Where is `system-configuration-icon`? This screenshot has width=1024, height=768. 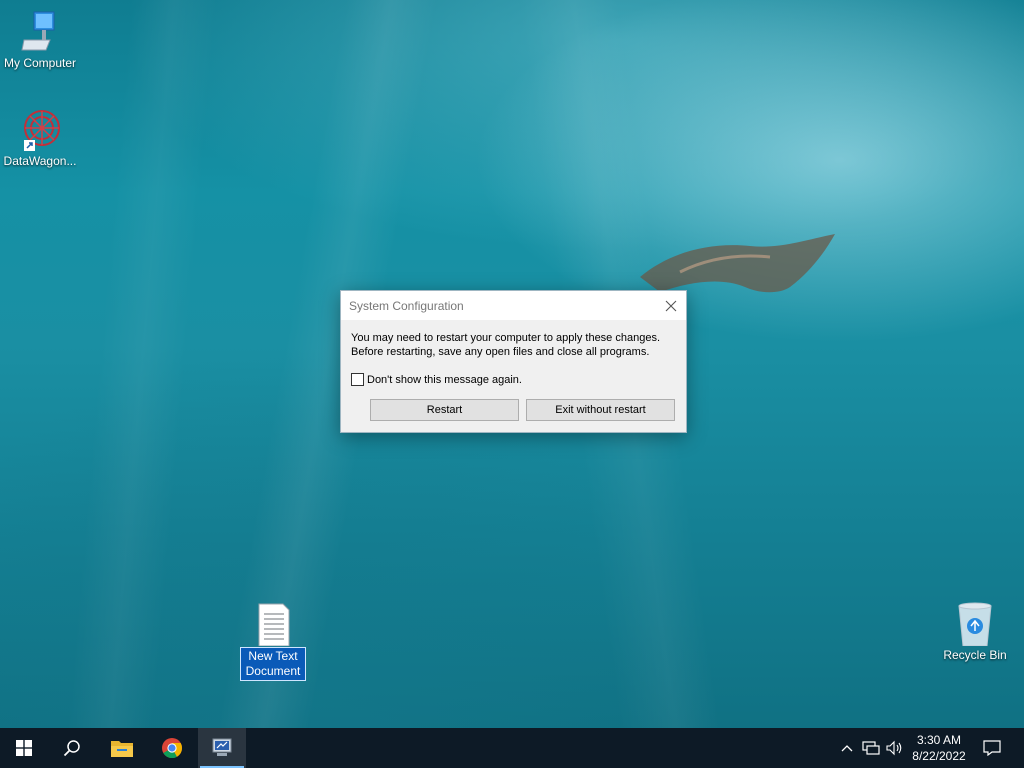 system-configuration-icon is located at coordinates (222, 747).